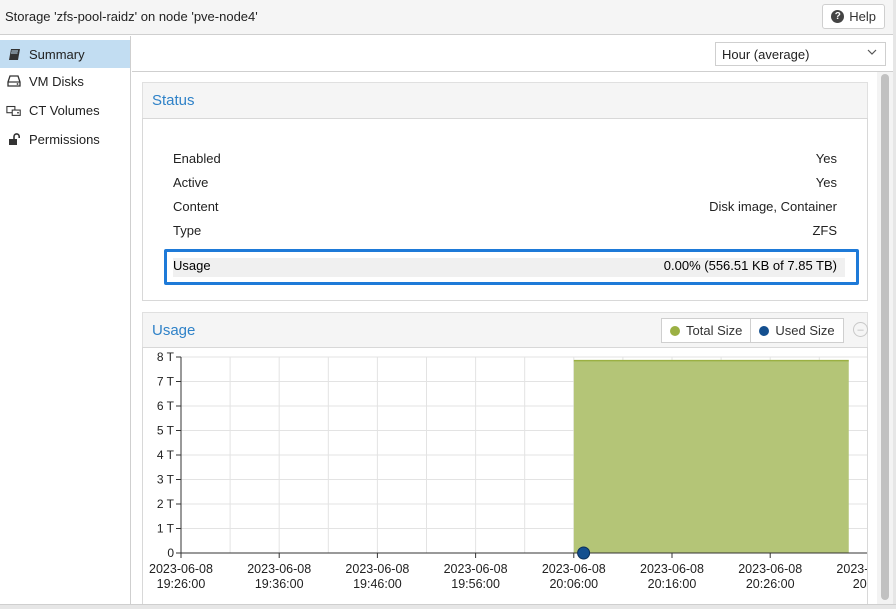 This screenshot has height=609, width=896. I want to click on usage-value: 0.00% (556.51 KB of 7.85 TB), so click(750, 265).